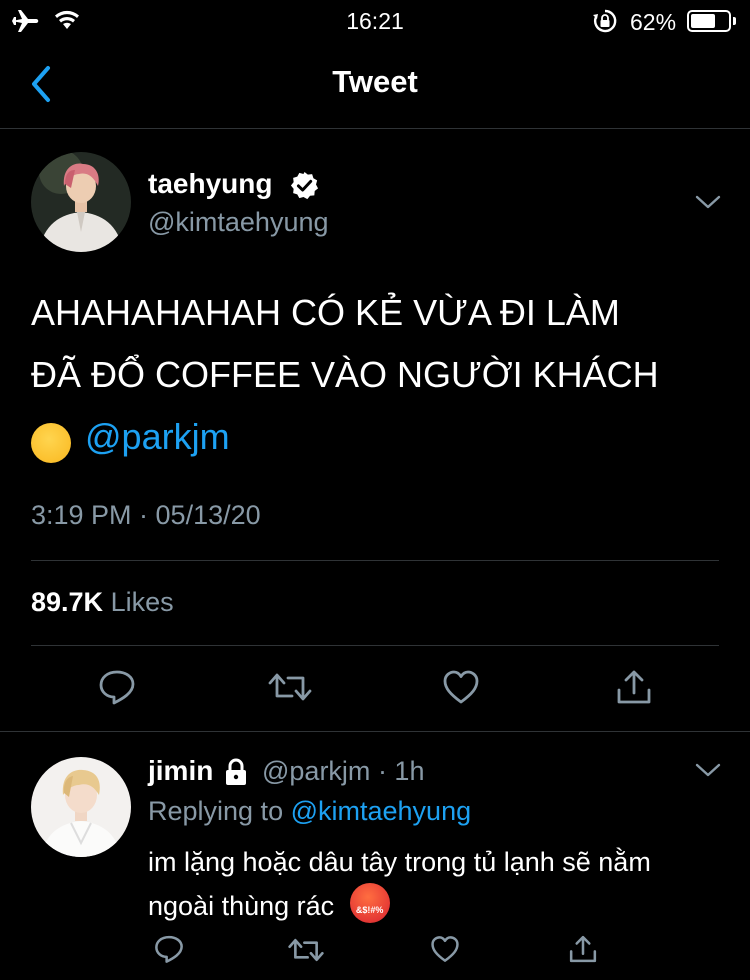  Describe the element at coordinates (634, 687) in the screenshot. I see `share-icon` at that location.